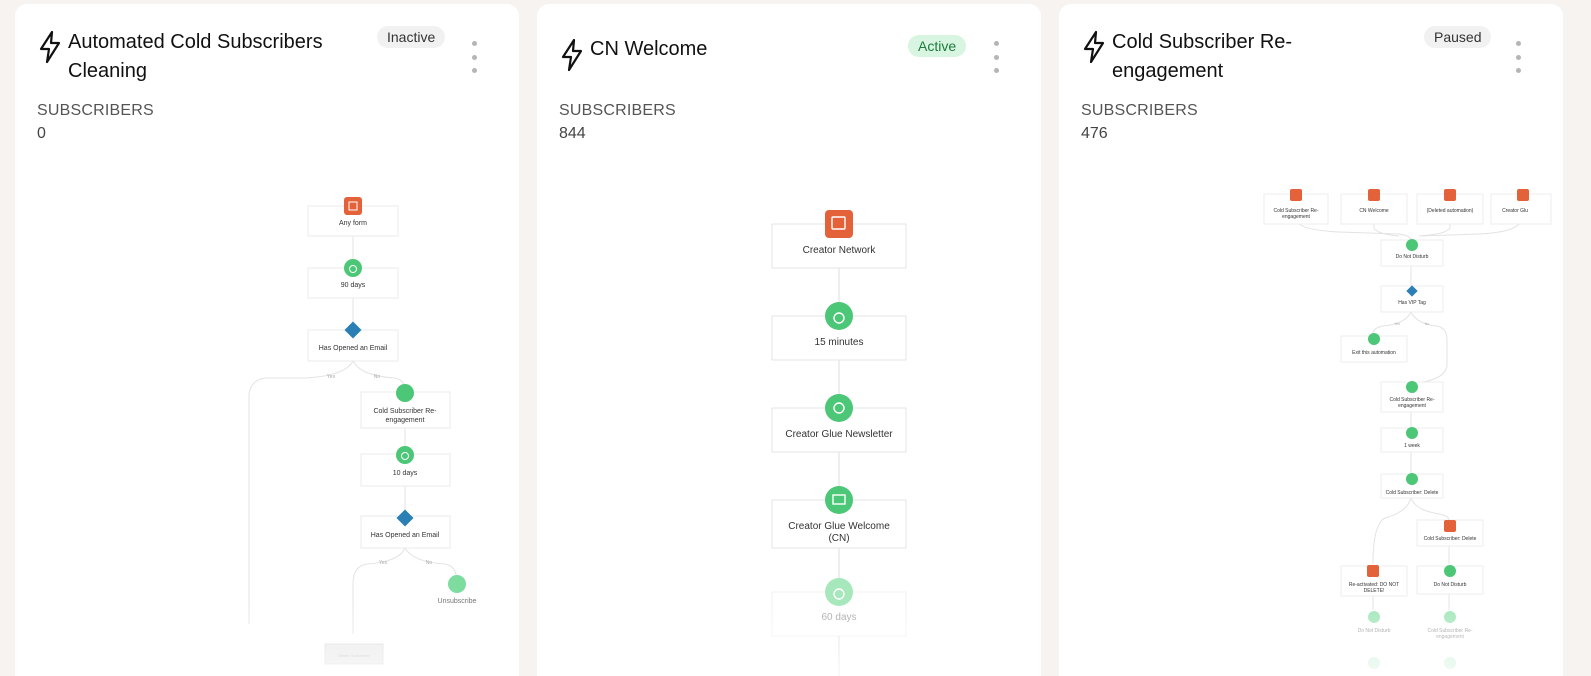  I want to click on flow-trigger: (Deleted automation), so click(1450, 211).